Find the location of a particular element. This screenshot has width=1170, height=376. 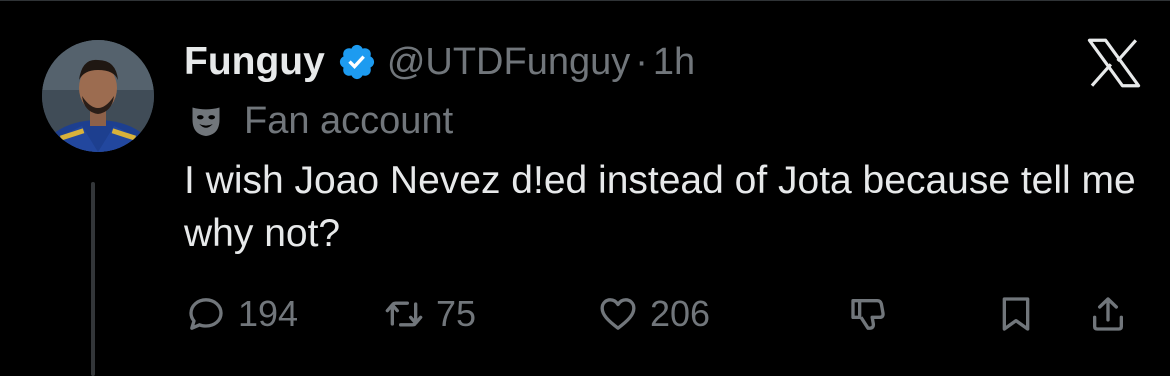

thumbs-down-icon is located at coordinates (868, 314).